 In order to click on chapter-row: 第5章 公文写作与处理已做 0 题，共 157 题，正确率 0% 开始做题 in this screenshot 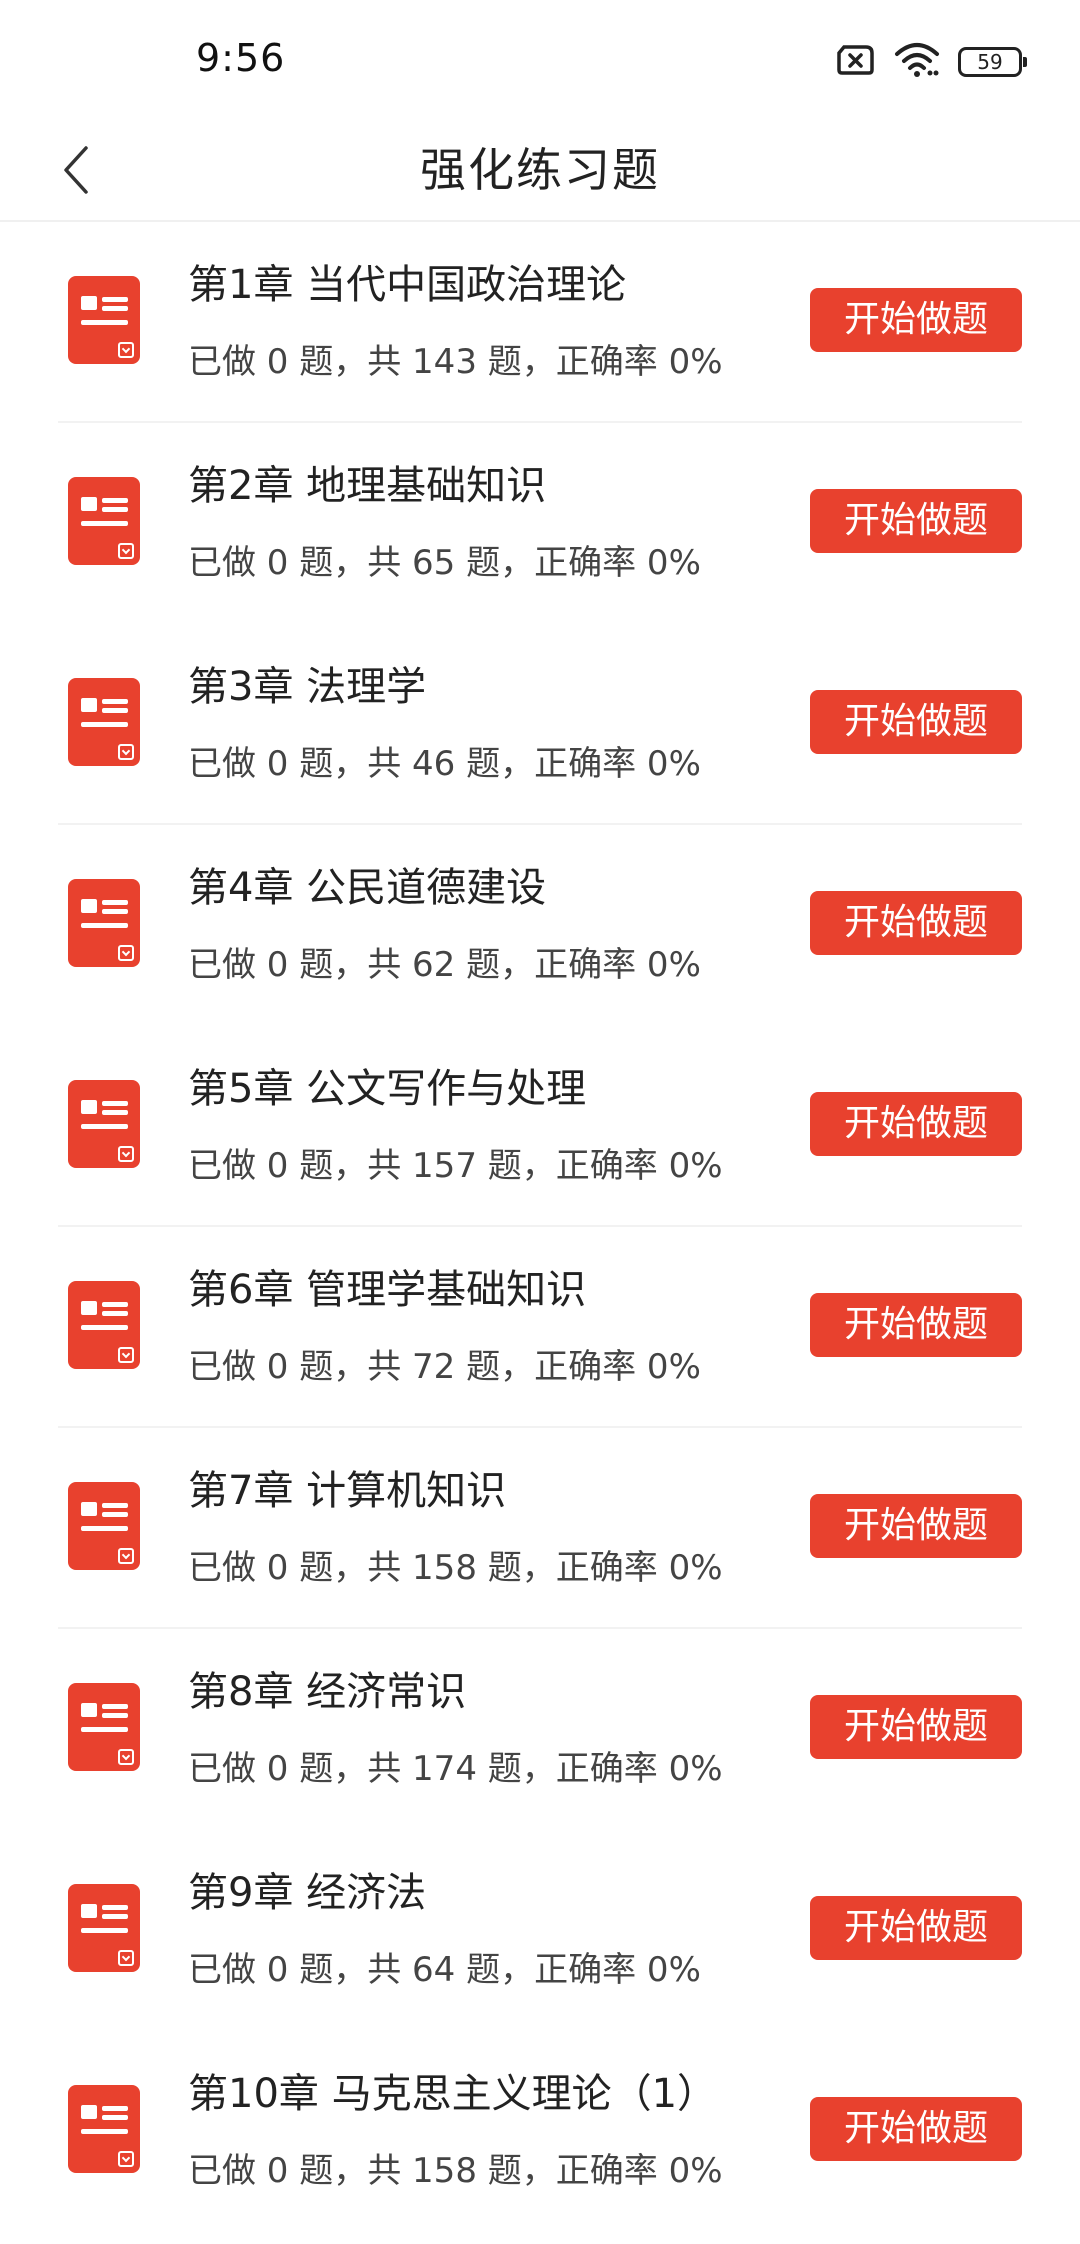, I will do `click(540, 1126)`.